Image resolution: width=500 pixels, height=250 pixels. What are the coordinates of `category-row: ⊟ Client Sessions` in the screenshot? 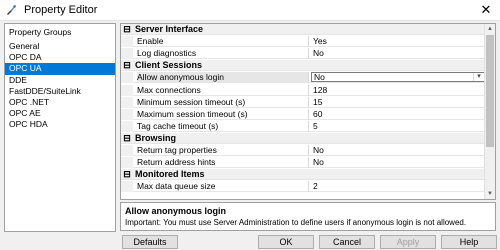 It's located at (303, 66).